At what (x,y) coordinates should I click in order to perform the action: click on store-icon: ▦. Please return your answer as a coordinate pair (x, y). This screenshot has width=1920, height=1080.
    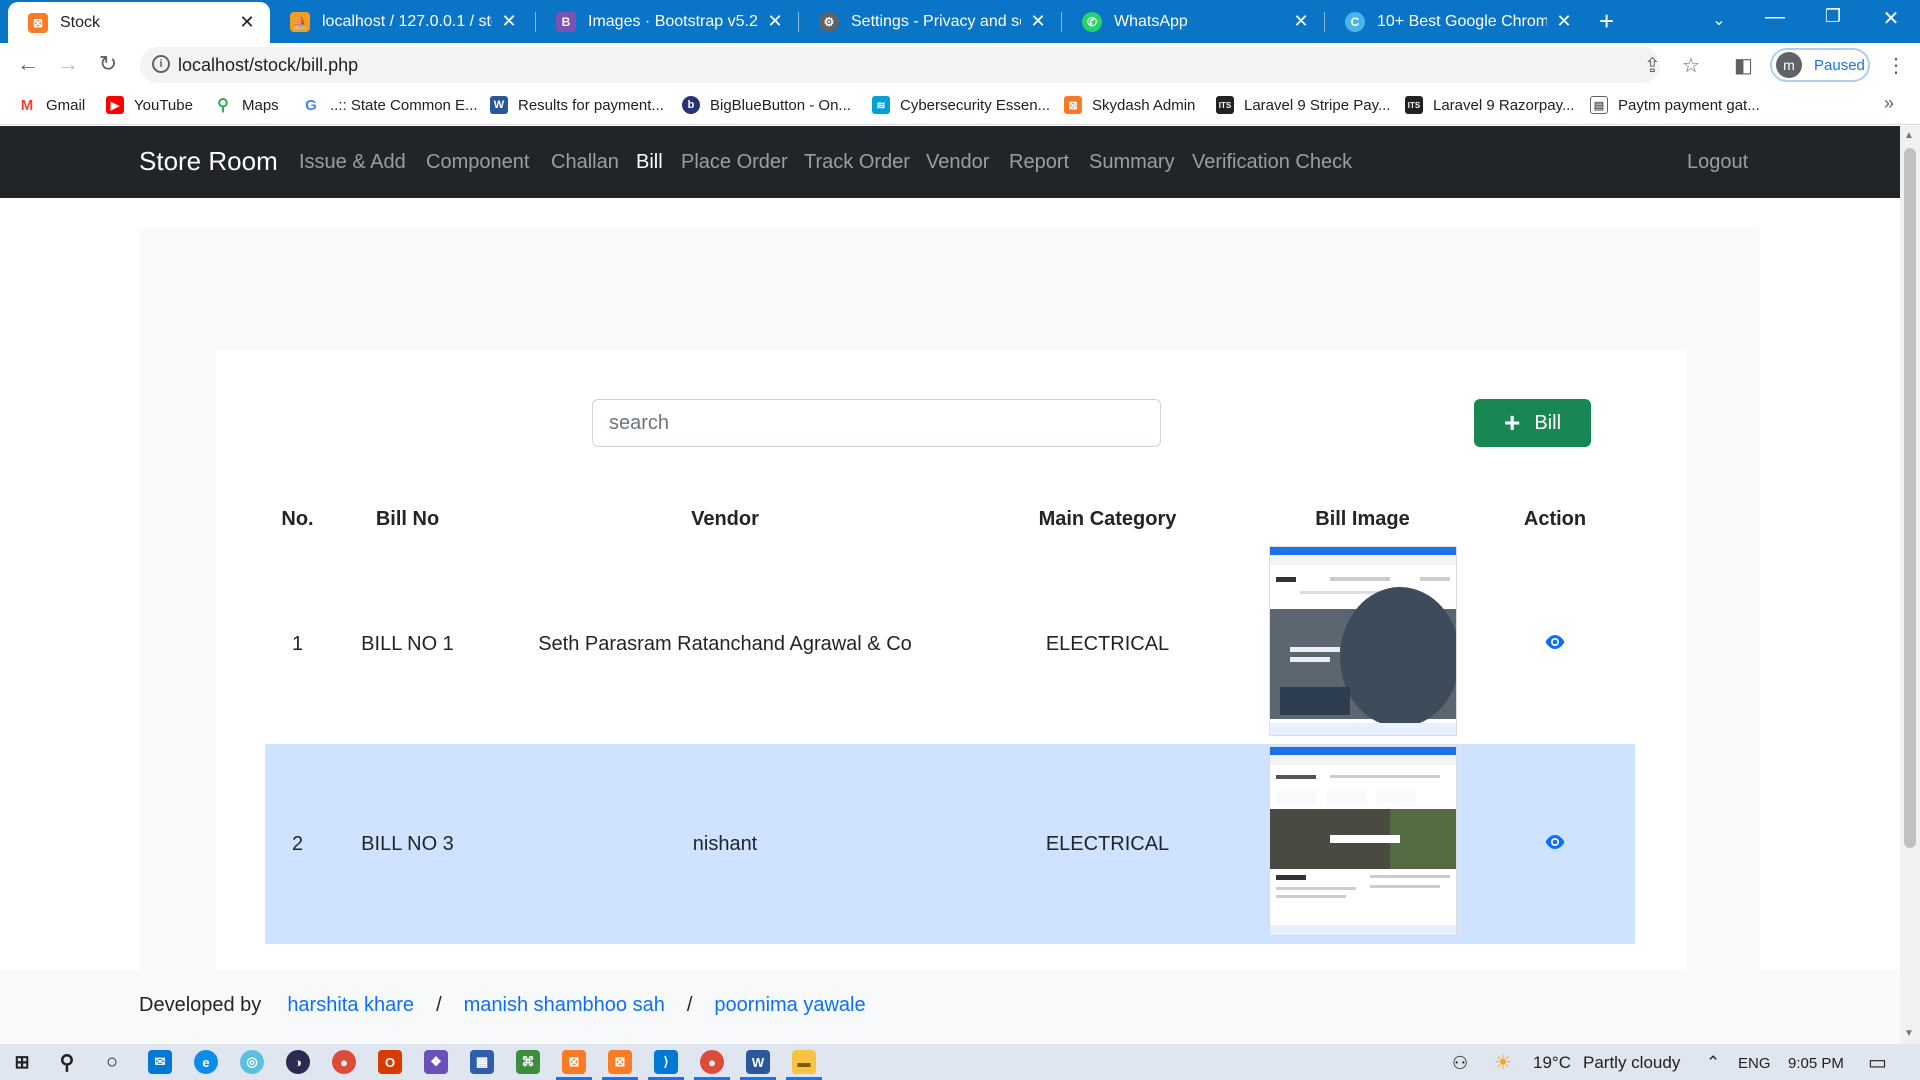
    Looking at the image, I should click on (482, 1062).